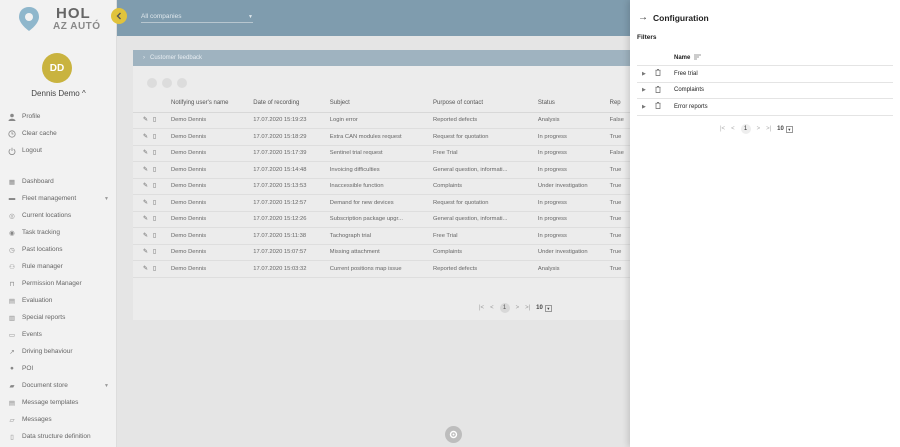 This screenshot has width=900, height=447. I want to click on card-header-label: Customer feedback, so click(176, 58).